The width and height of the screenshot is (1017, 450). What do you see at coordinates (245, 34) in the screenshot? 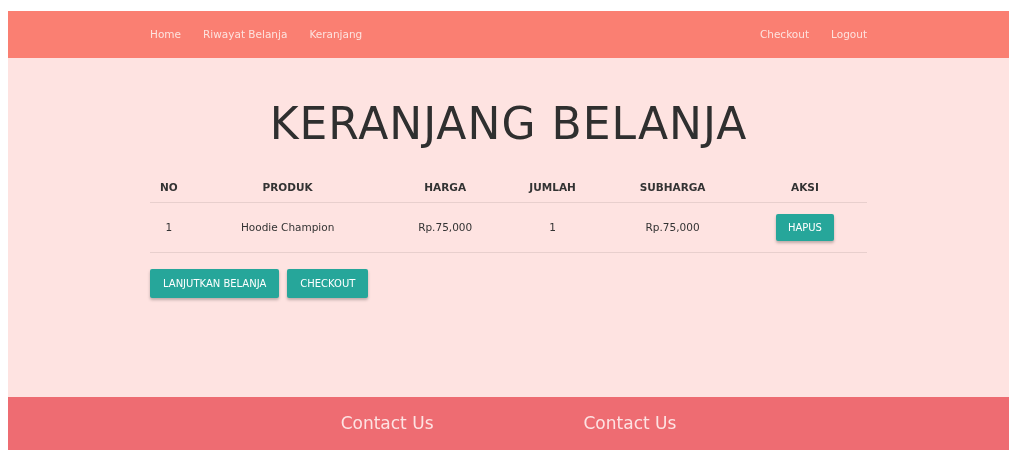
I see `nav-link: Riwayat Belanja` at bounding box center [245, 34].